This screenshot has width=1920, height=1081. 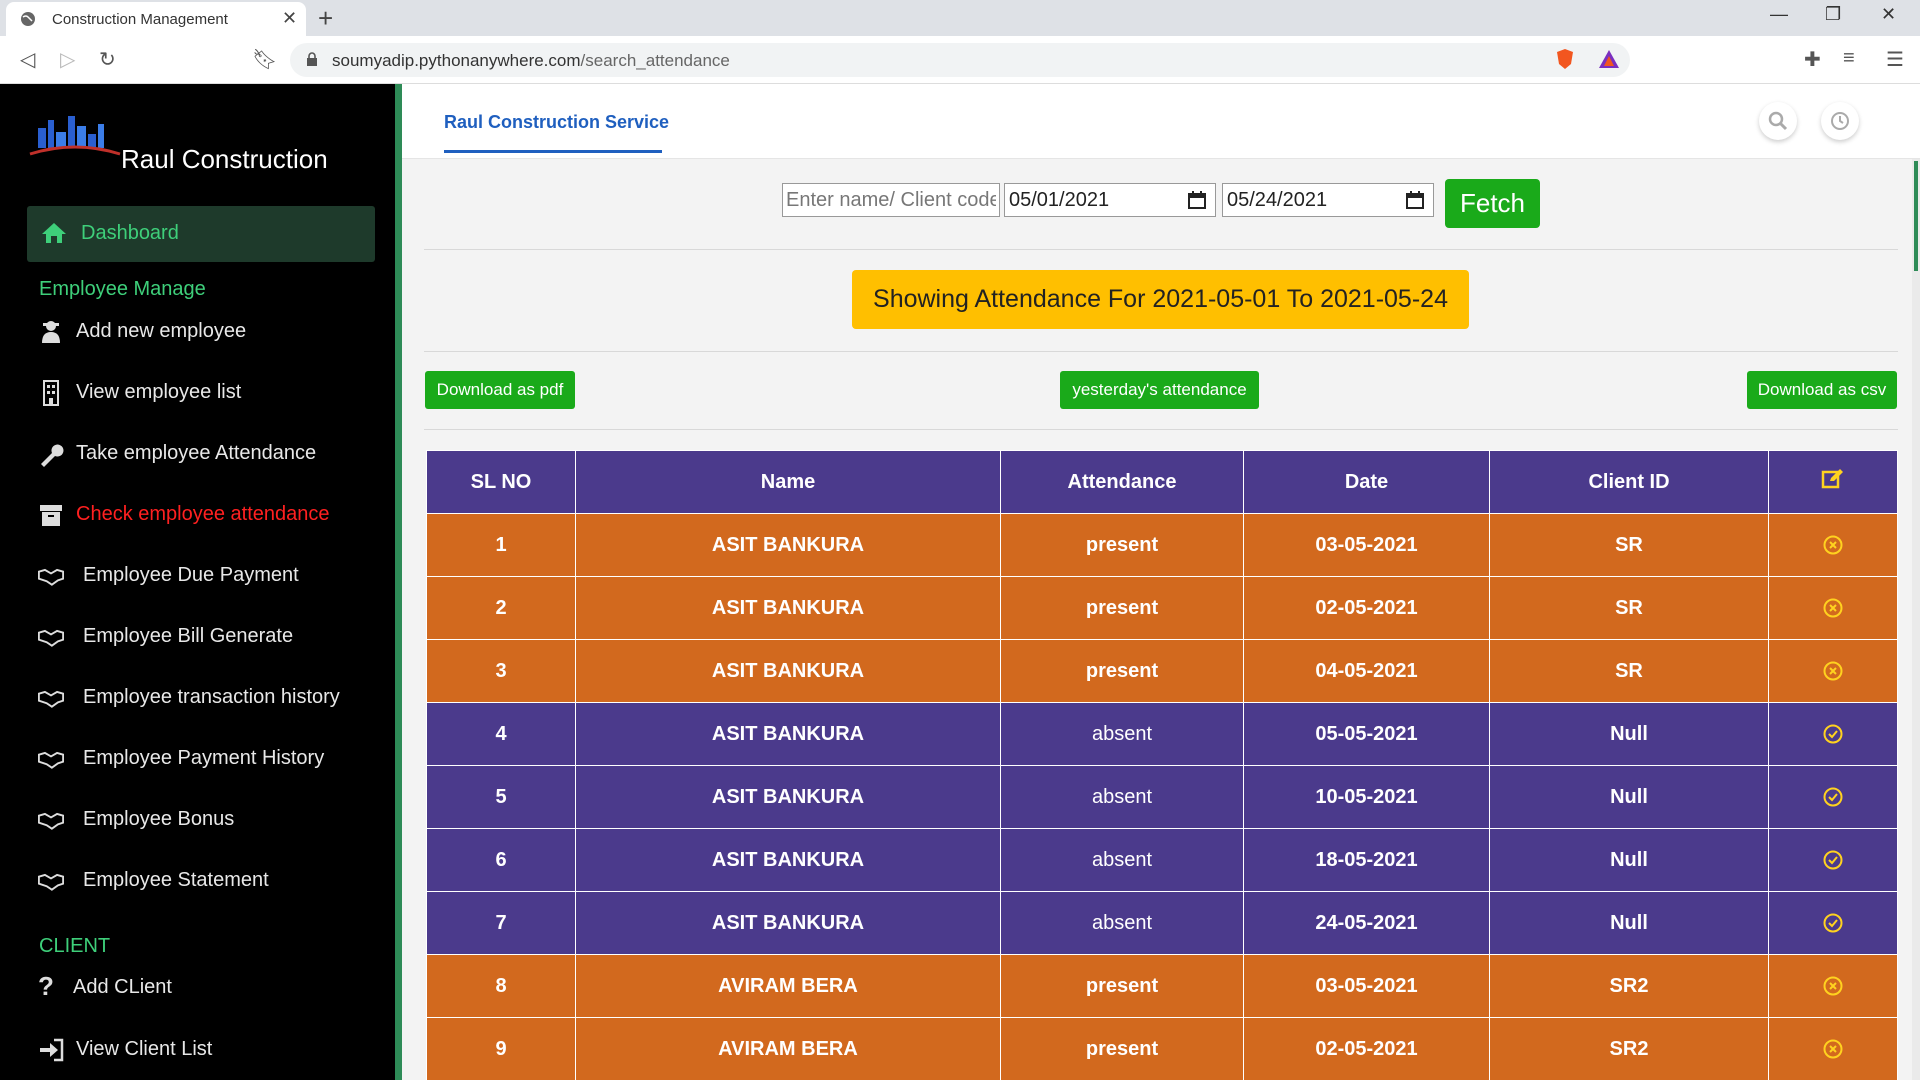 I want to click on table-header-row: SL NO Name Attendance Date Client ID, so click(x=1162, y=482).